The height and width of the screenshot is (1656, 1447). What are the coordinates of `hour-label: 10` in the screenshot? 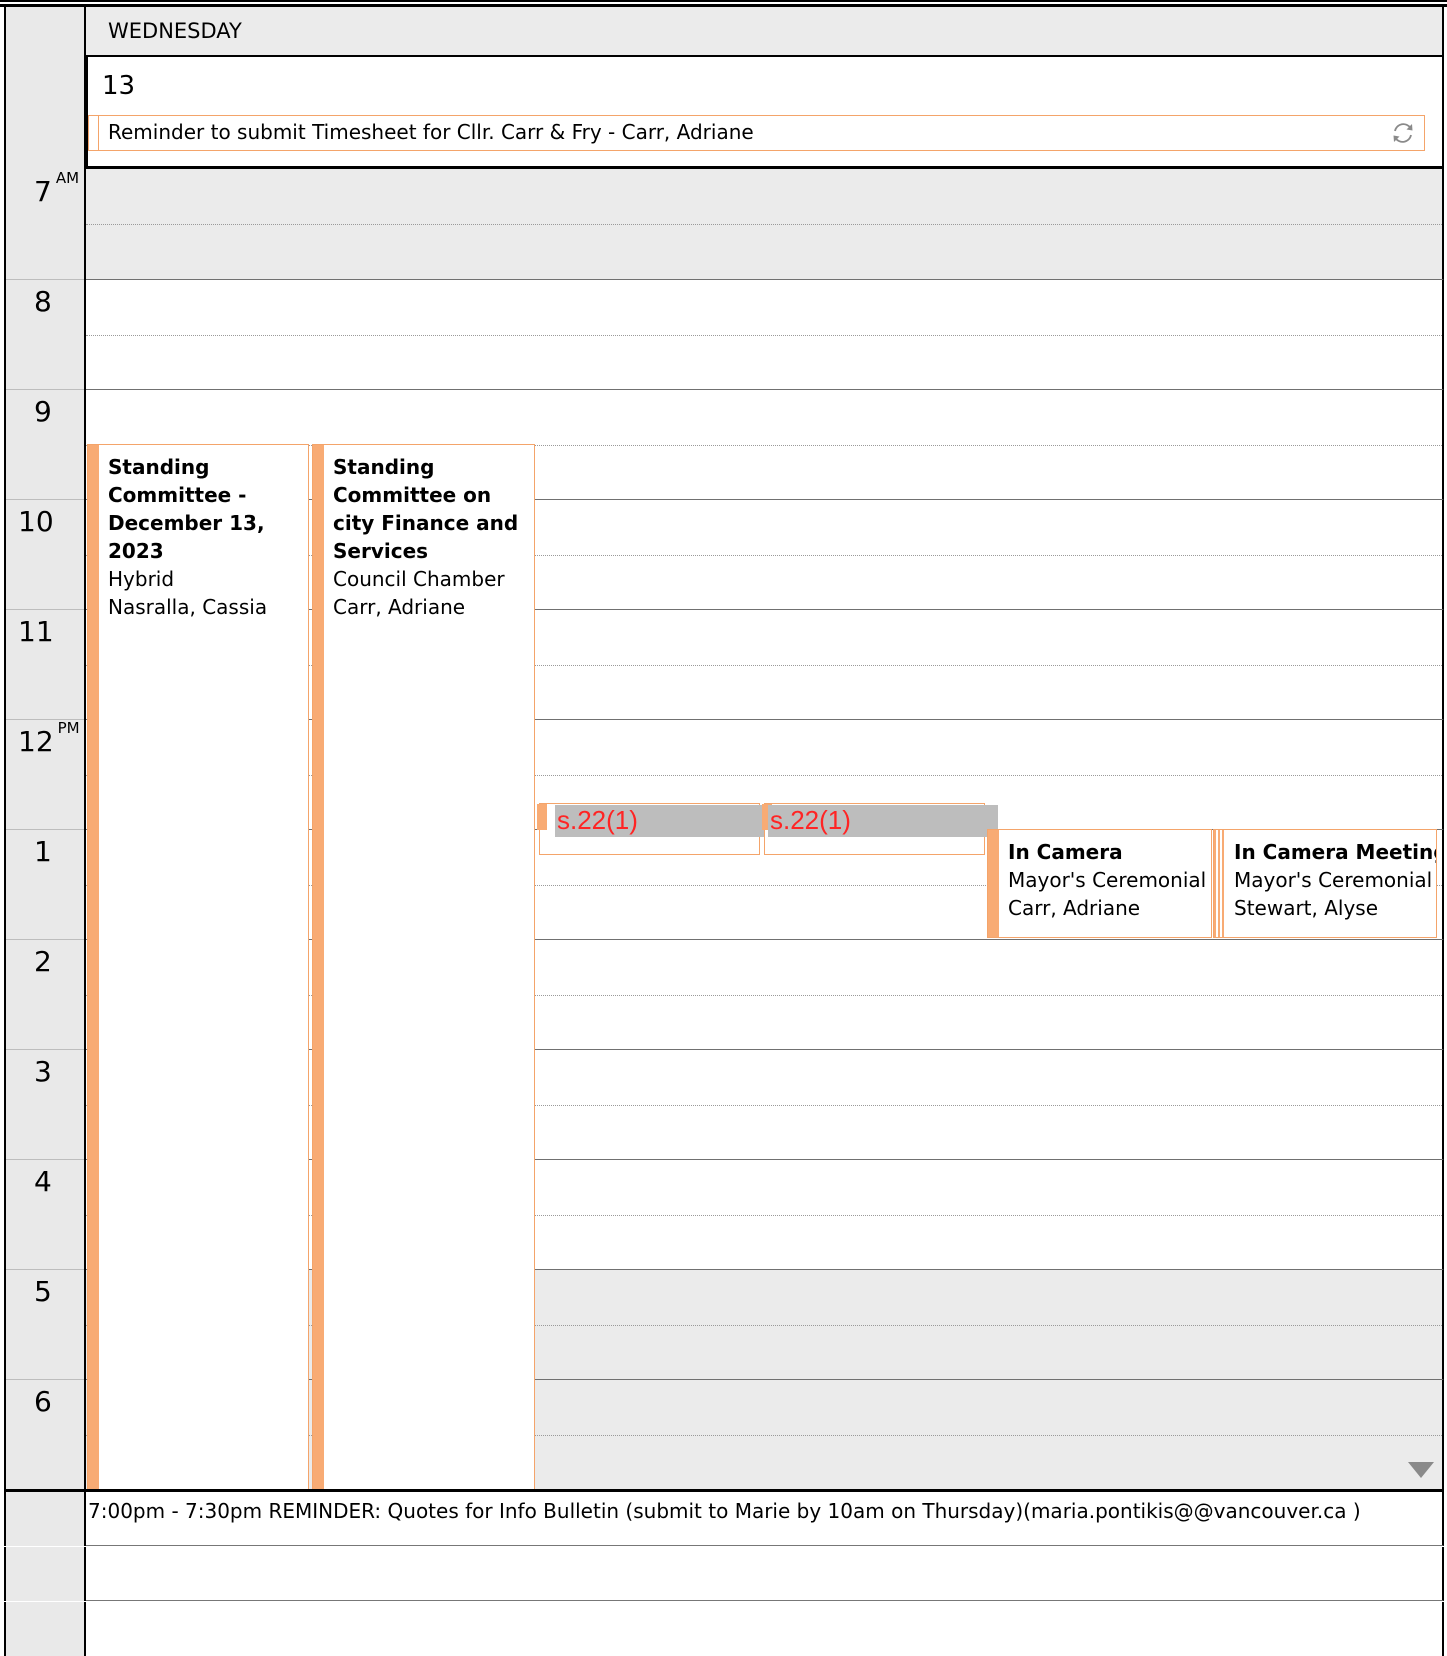 It's located at (36, 521).